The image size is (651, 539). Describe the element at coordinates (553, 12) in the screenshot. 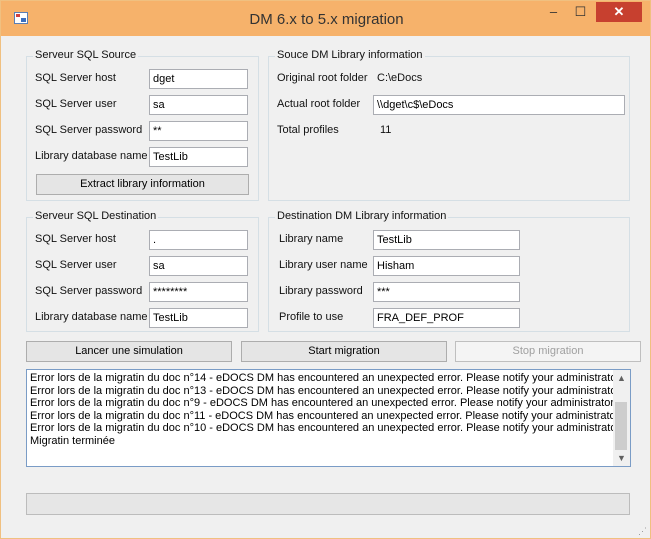

I see `minimize-button: –` at that location.